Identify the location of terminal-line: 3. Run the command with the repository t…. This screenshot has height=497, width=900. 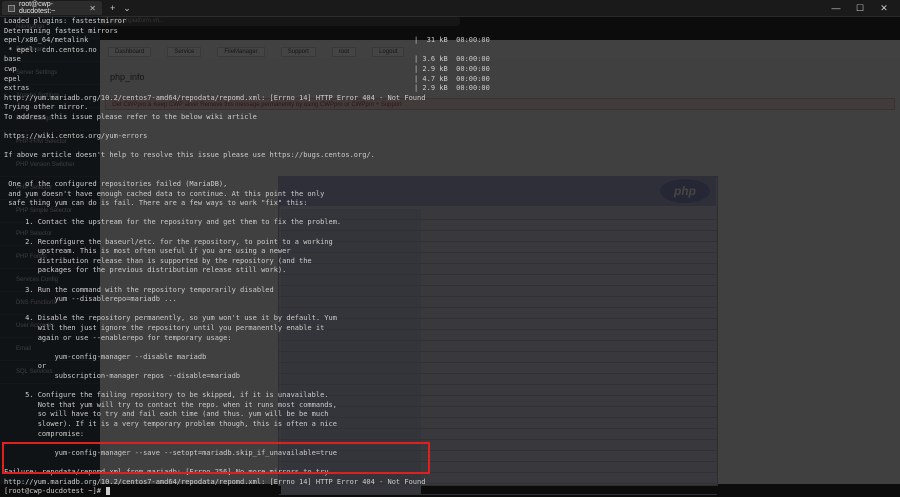
(450, 291).